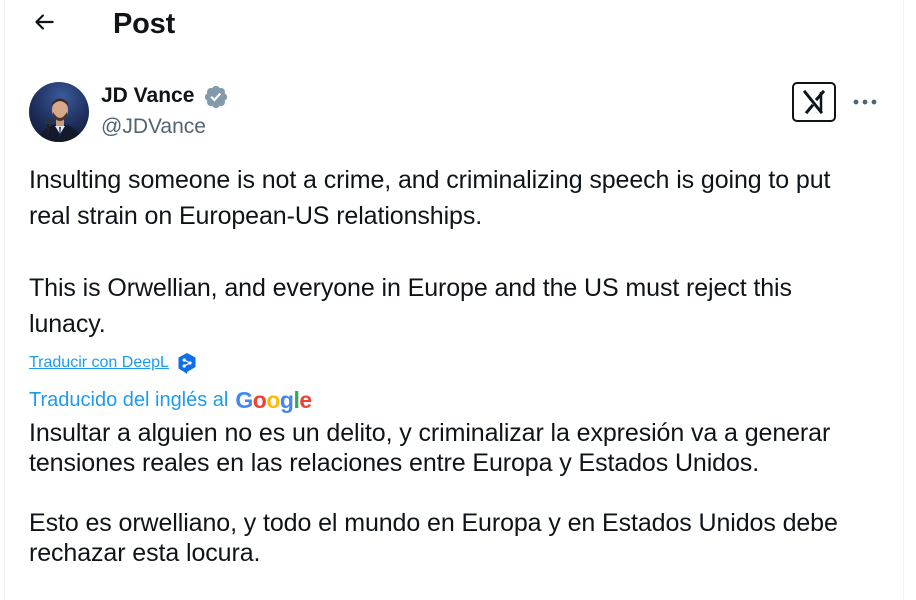 This screenshot has height=600, width=916. What do you see at coordinates (286, 400) in the screenshot?
I see `google-logo-letter: g` at bounding box center [286, 400].